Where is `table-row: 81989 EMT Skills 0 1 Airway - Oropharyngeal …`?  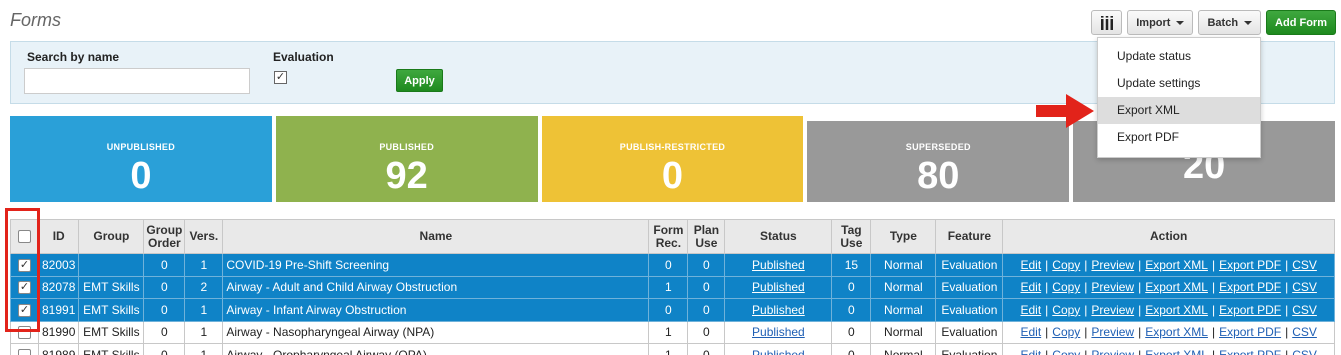 table-row: 81989 EMT Skills 0 1 Airway - Oropharyngeal … is located at coordinates (672, 349).